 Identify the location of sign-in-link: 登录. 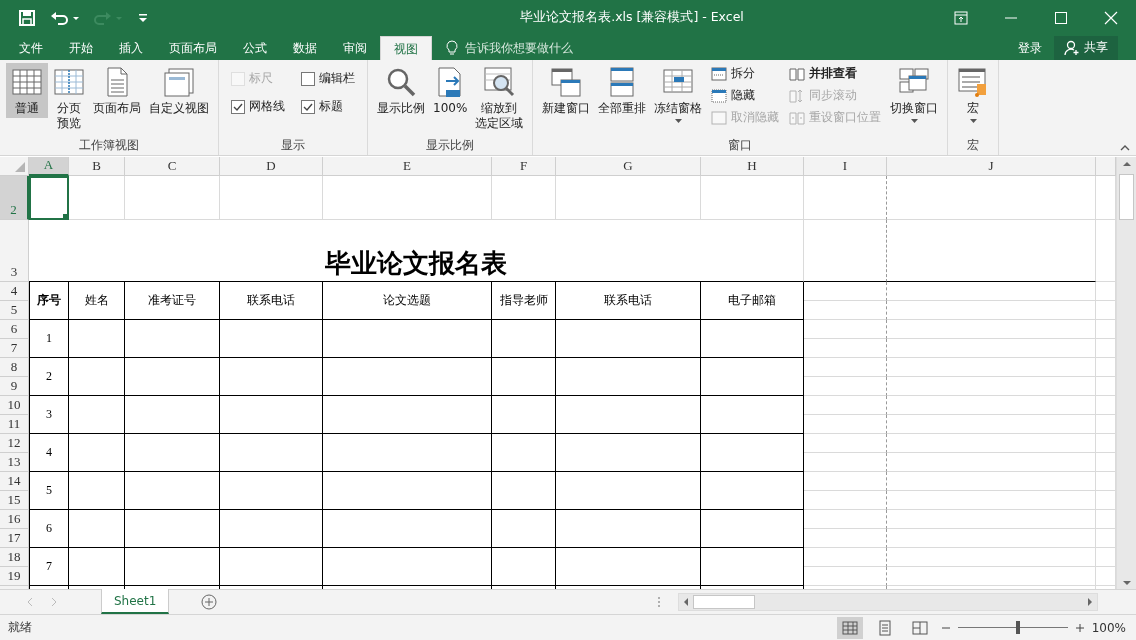
(1030, 47).